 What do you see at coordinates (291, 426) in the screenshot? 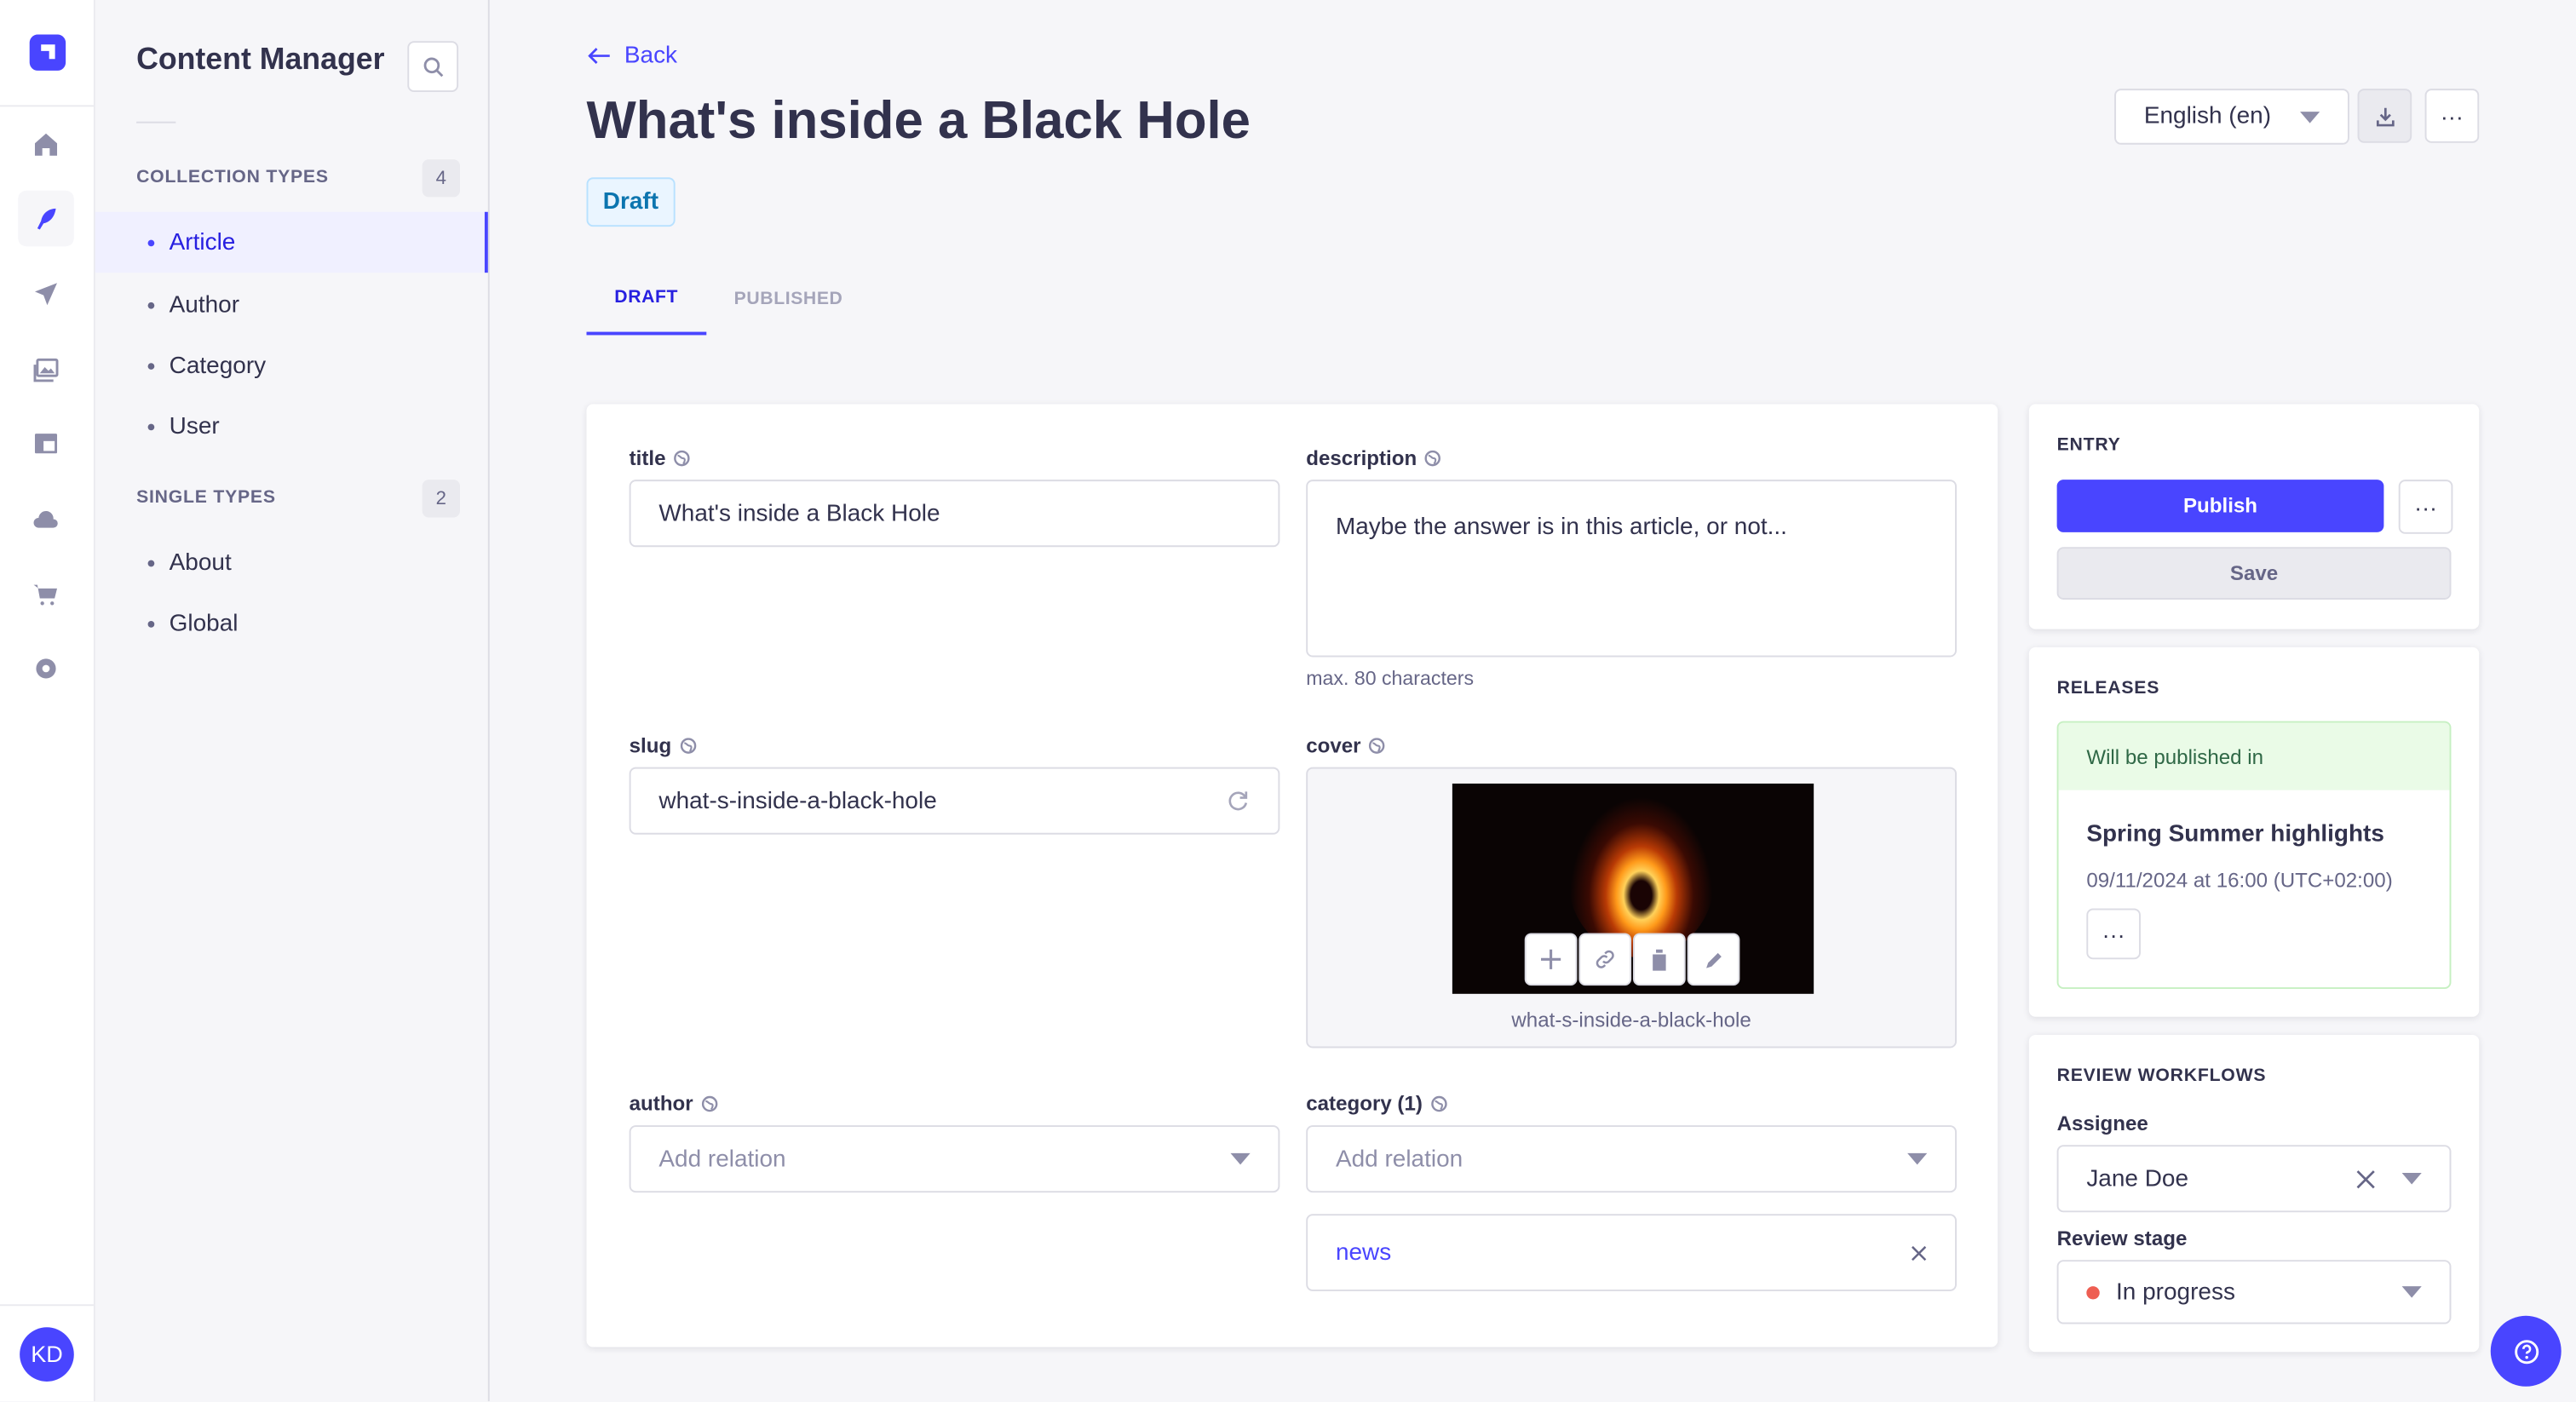
I see `subnav-item-user: User` at bounding box center [291, 426].